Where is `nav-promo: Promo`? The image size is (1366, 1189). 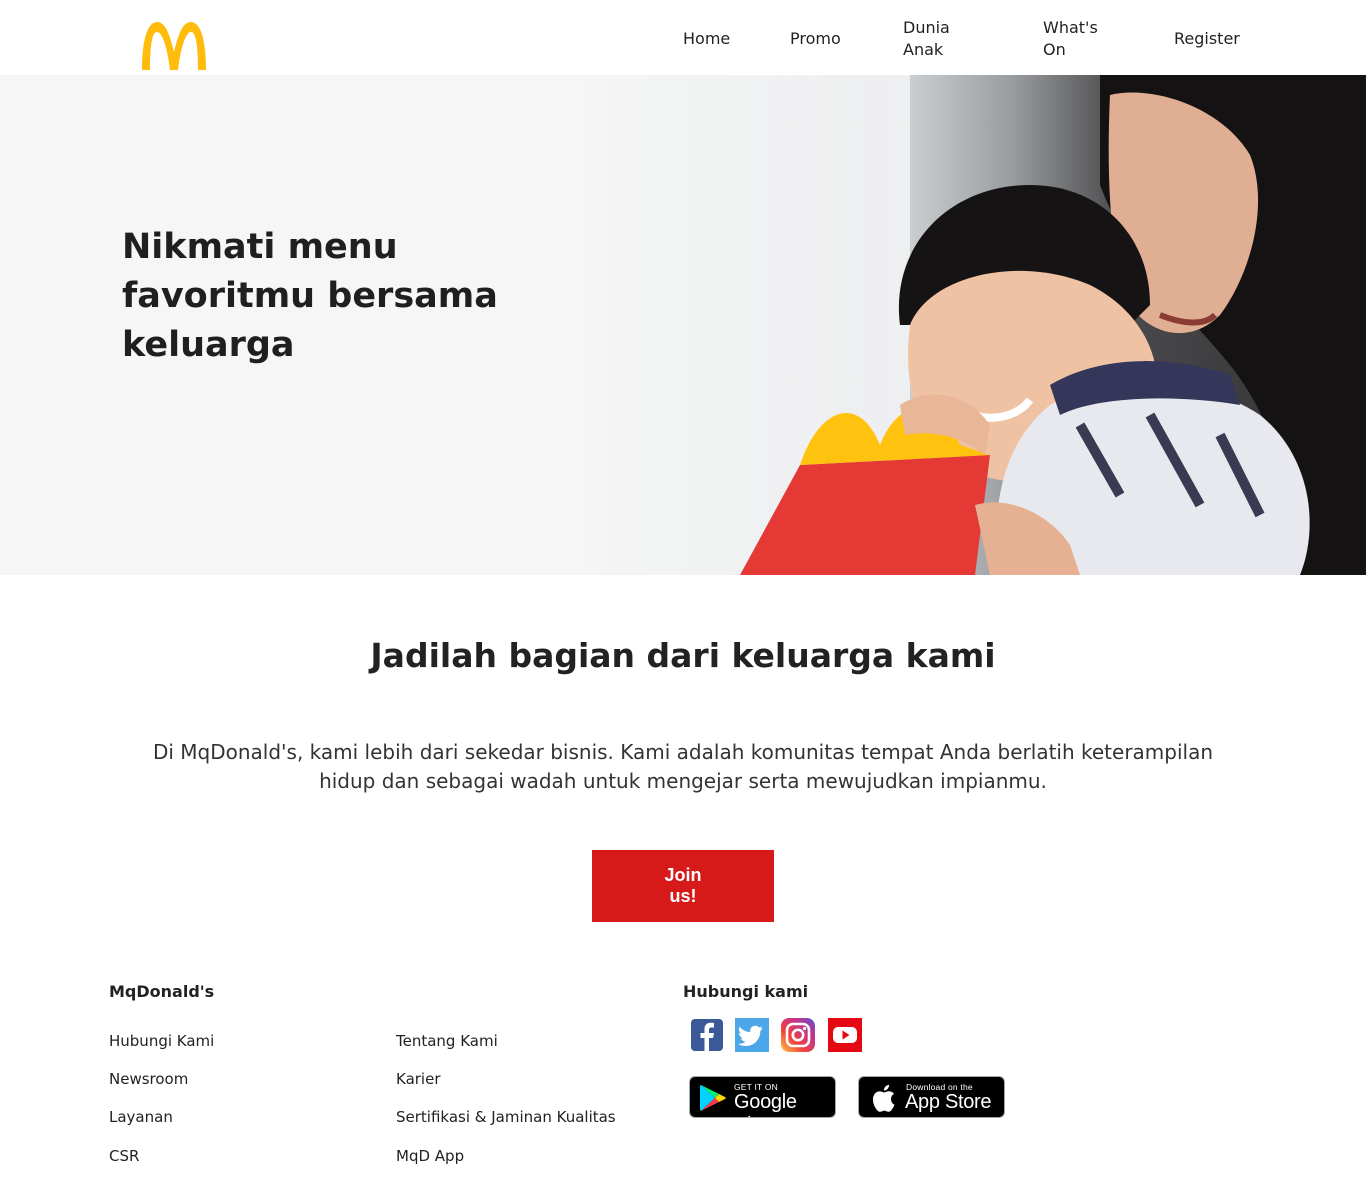
nav-promo: Promo is located at coordinates (815, 39).